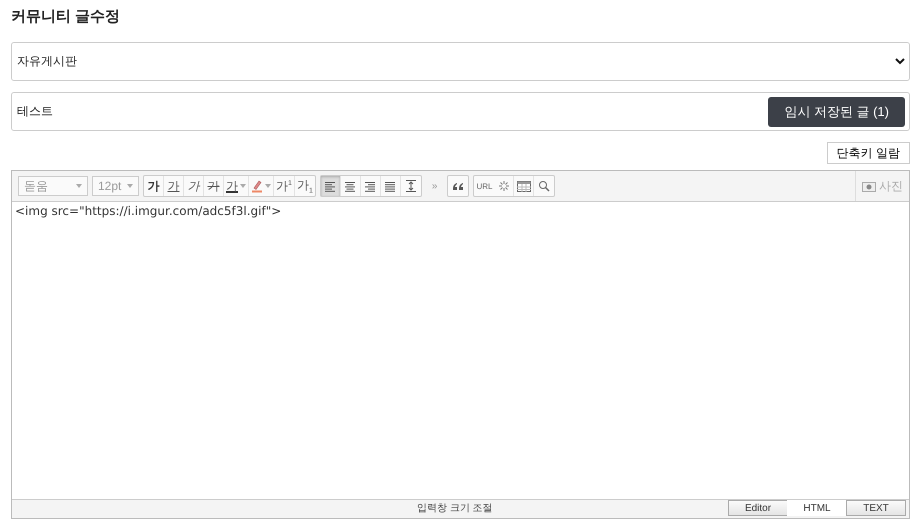  What do you see at coordinates (544, 186) in the screenshot?
I see `search-icon` at bounding box center [544, 186].